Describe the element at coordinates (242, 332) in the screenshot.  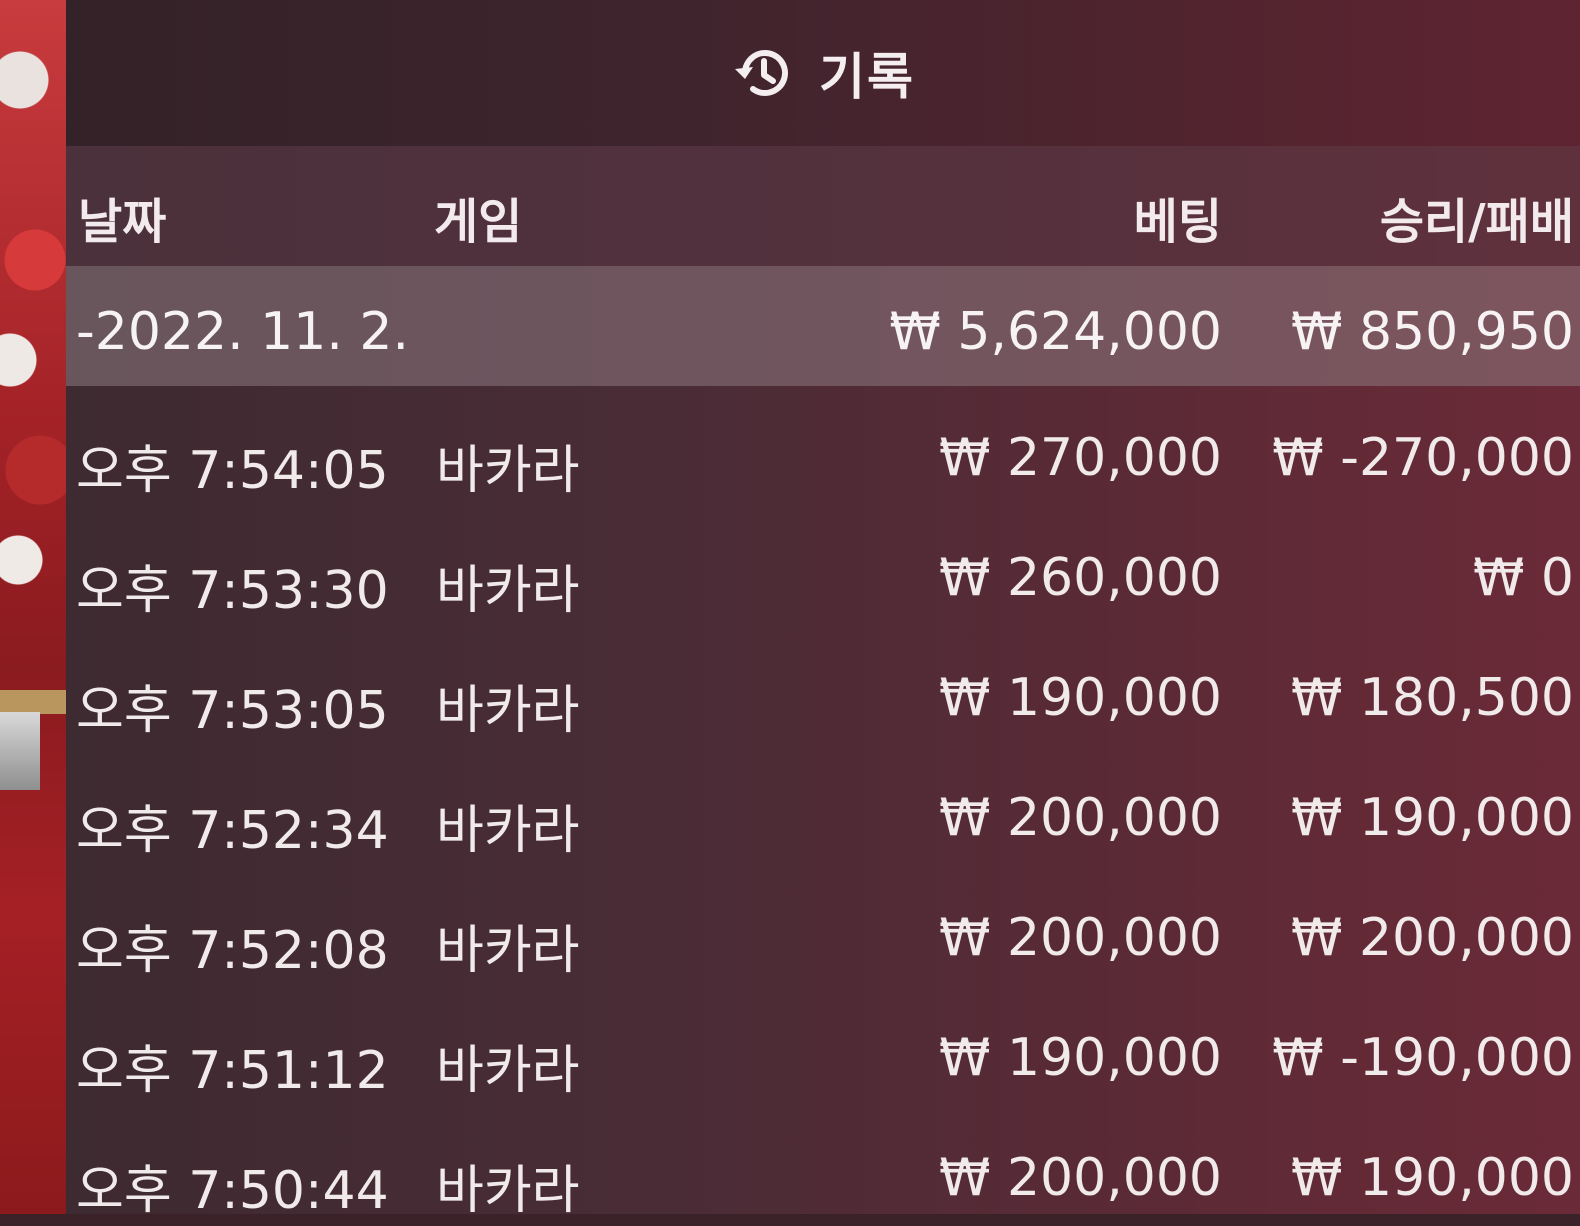
I see `group-date: -2022. 11. 2.` at that location.